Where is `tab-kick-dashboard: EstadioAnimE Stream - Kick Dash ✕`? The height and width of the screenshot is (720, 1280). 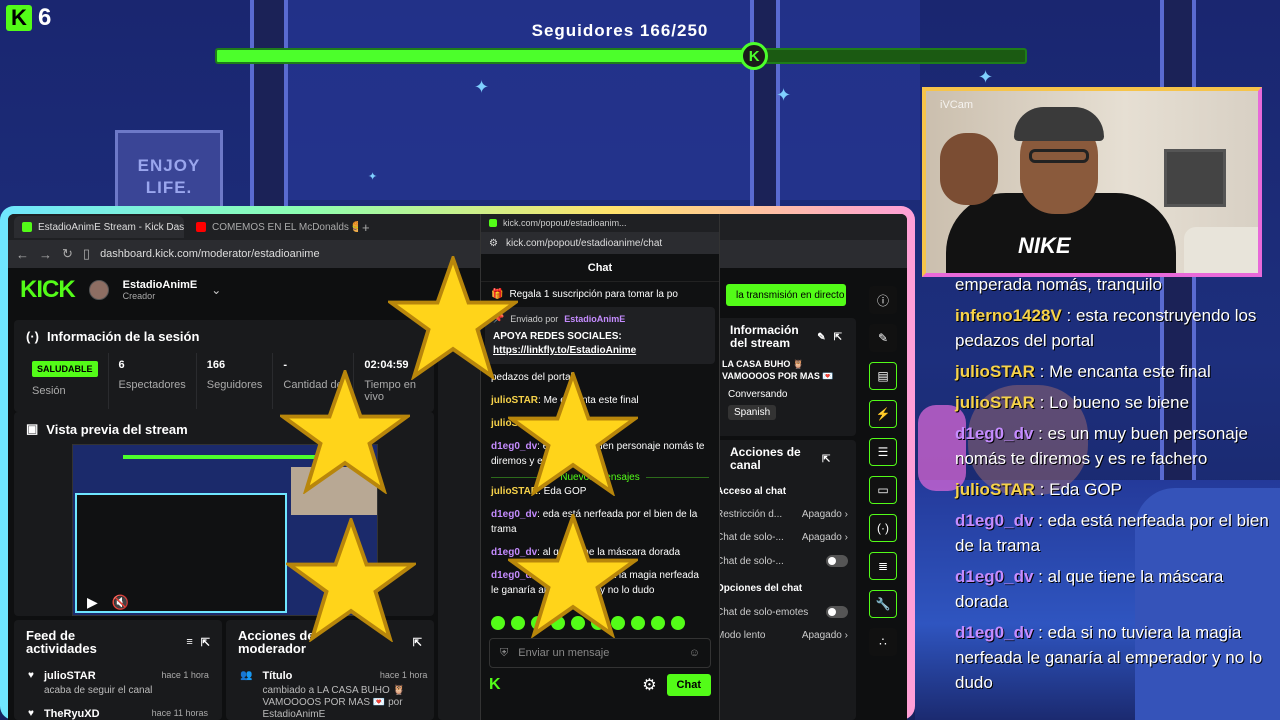
tab-kick-dashboard: EstadioAnimE Stream - Kick Dash ✕ is located at coordinates (99, 227).